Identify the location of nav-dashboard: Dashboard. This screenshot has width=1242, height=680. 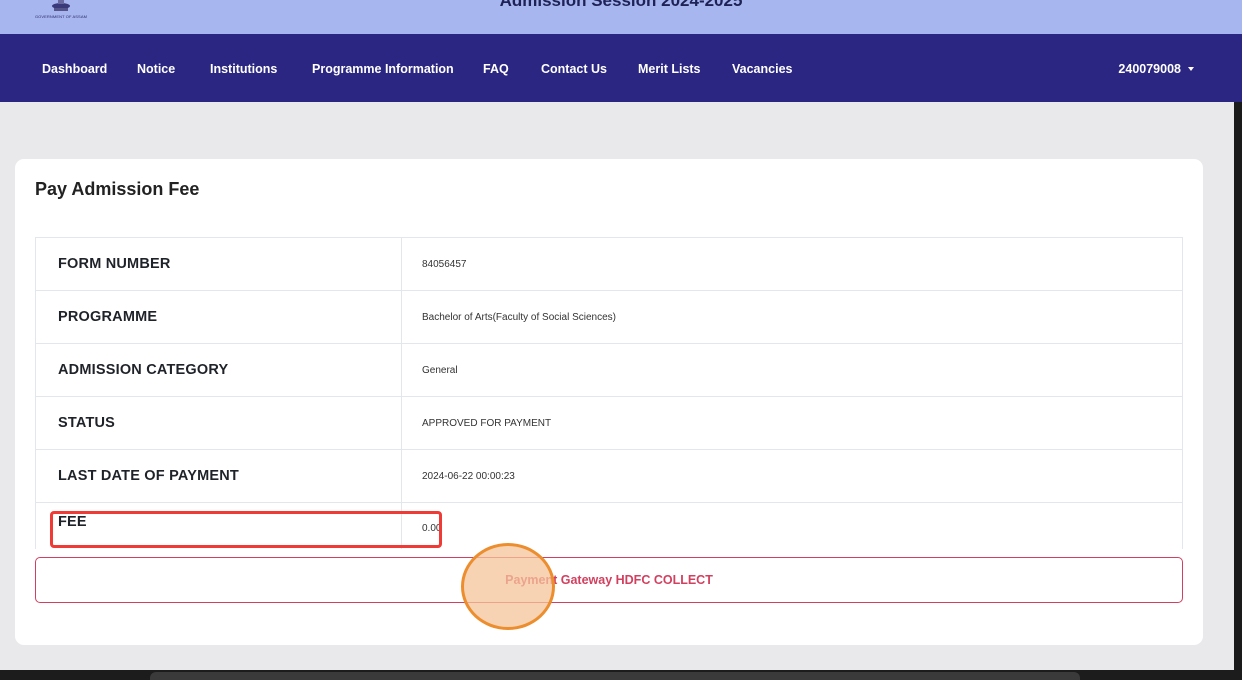
(74, 69).